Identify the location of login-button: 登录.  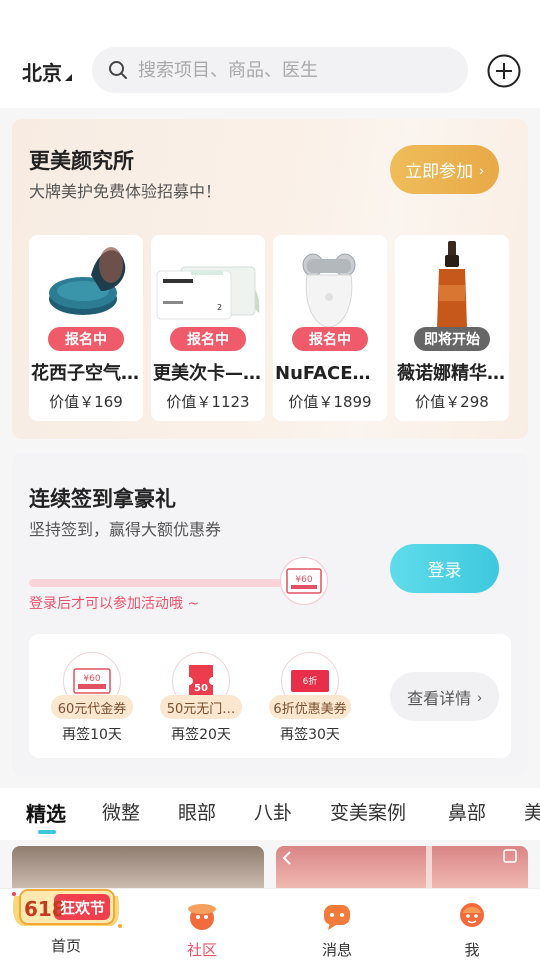
(444, 568).